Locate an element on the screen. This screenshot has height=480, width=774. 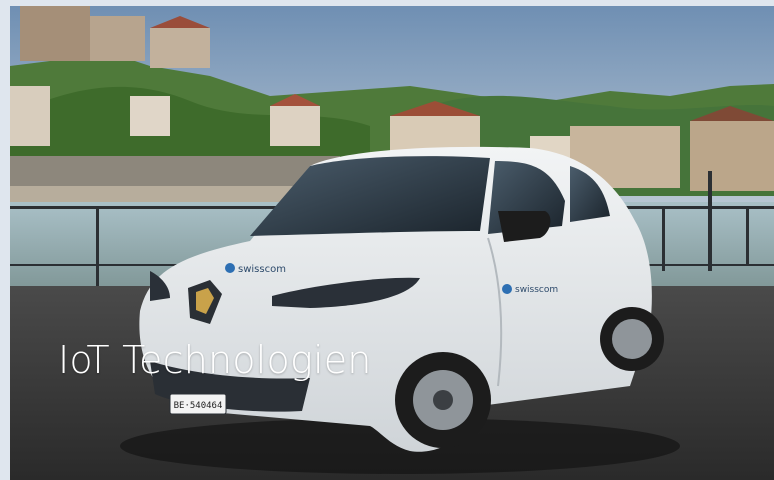
car-hood-logo-text: swisscom is located at coordinates (262, 269).